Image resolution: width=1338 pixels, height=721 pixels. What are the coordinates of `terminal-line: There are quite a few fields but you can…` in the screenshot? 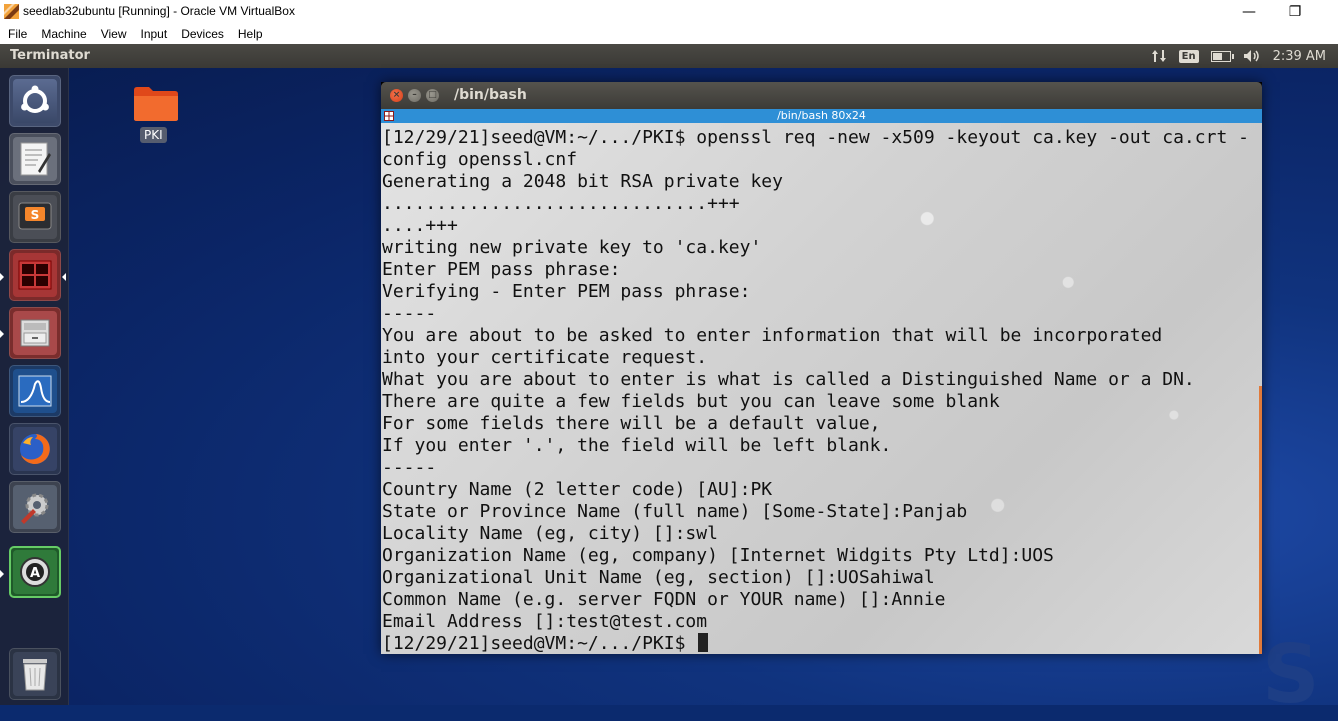 It's located at (691, 401).